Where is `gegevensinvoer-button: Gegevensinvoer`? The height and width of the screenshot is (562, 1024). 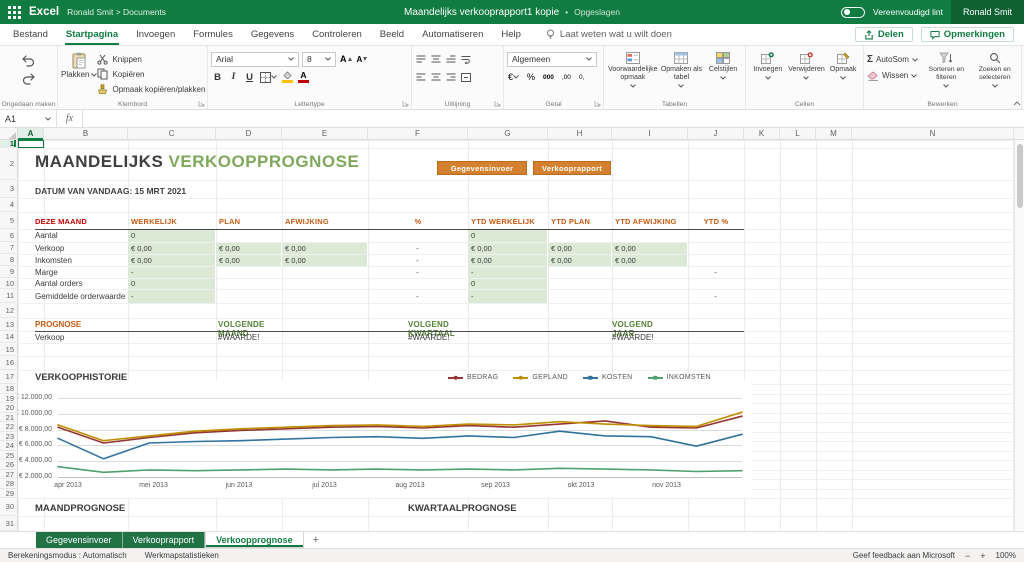 gegevensinvoer-button: Gegevensinvoer is located at coordinates (482, 168).